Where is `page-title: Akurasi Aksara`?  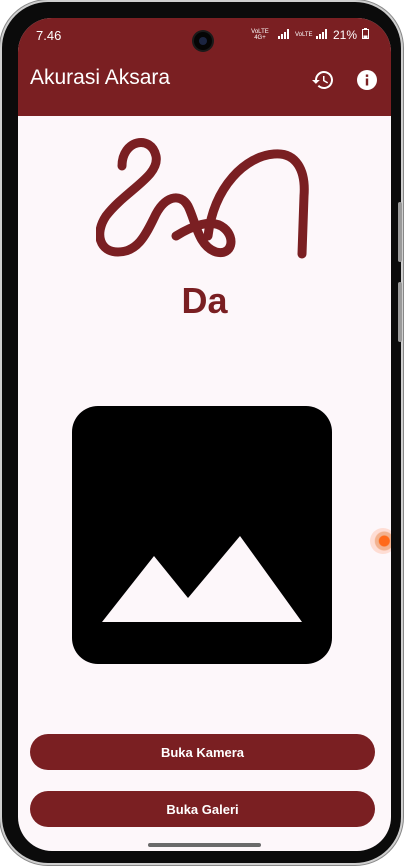
page-title: Akurasi Aksara is located at coordinates (100, 77).